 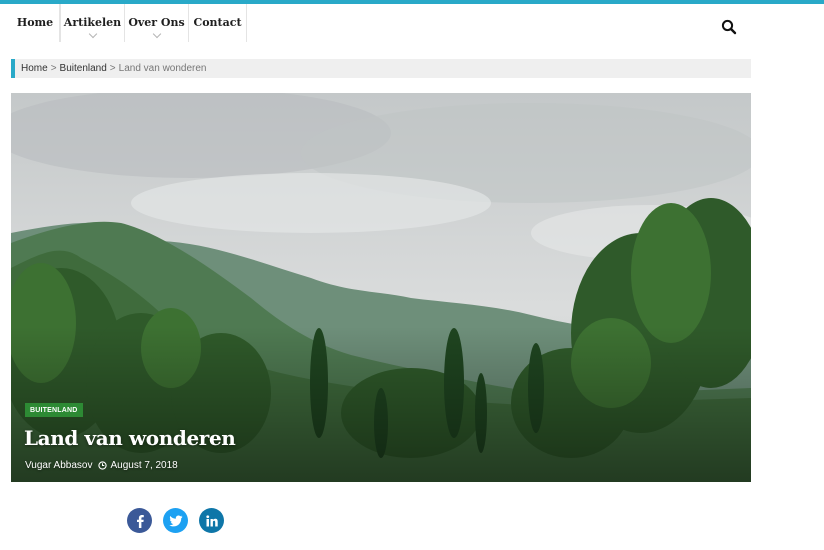 I want to click on twitter-icon, so click(x=175, y=520).